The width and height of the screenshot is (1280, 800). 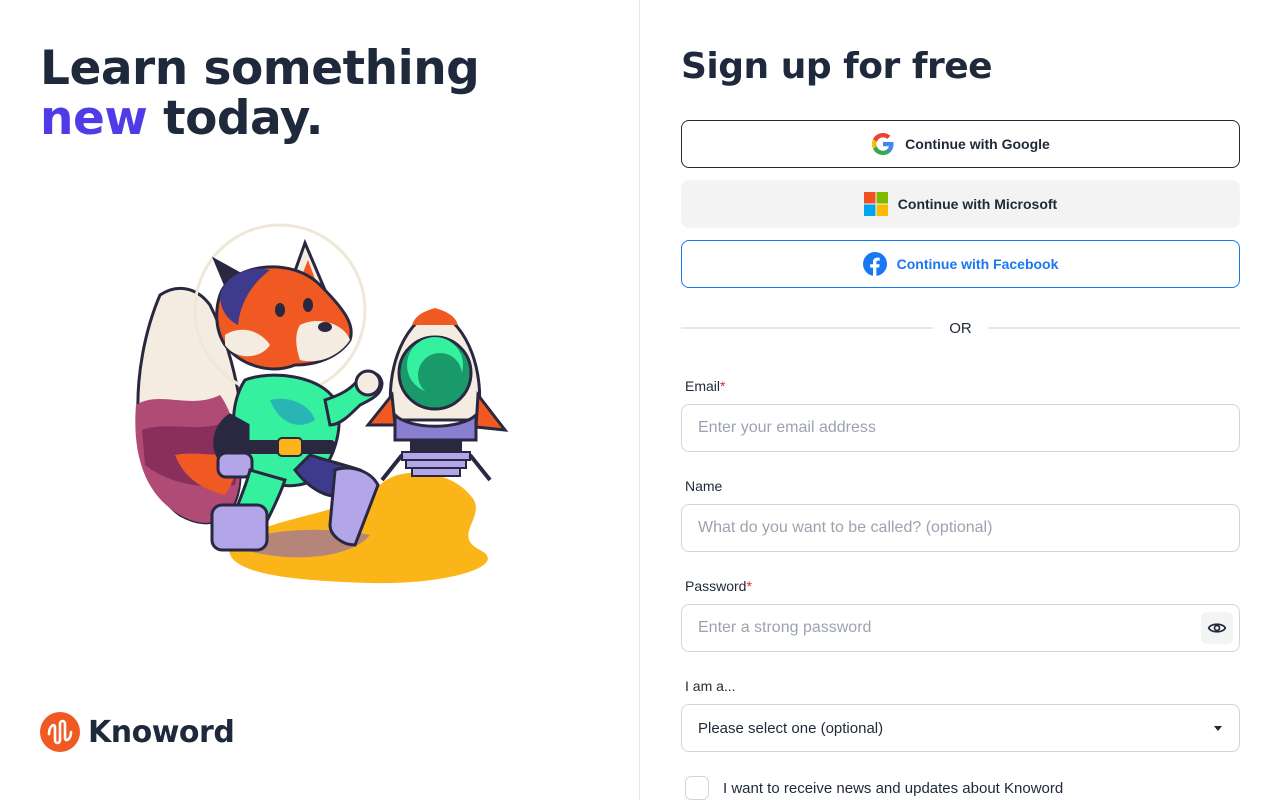 I want to click on divider-line-right, so click(x=1113, y=328).